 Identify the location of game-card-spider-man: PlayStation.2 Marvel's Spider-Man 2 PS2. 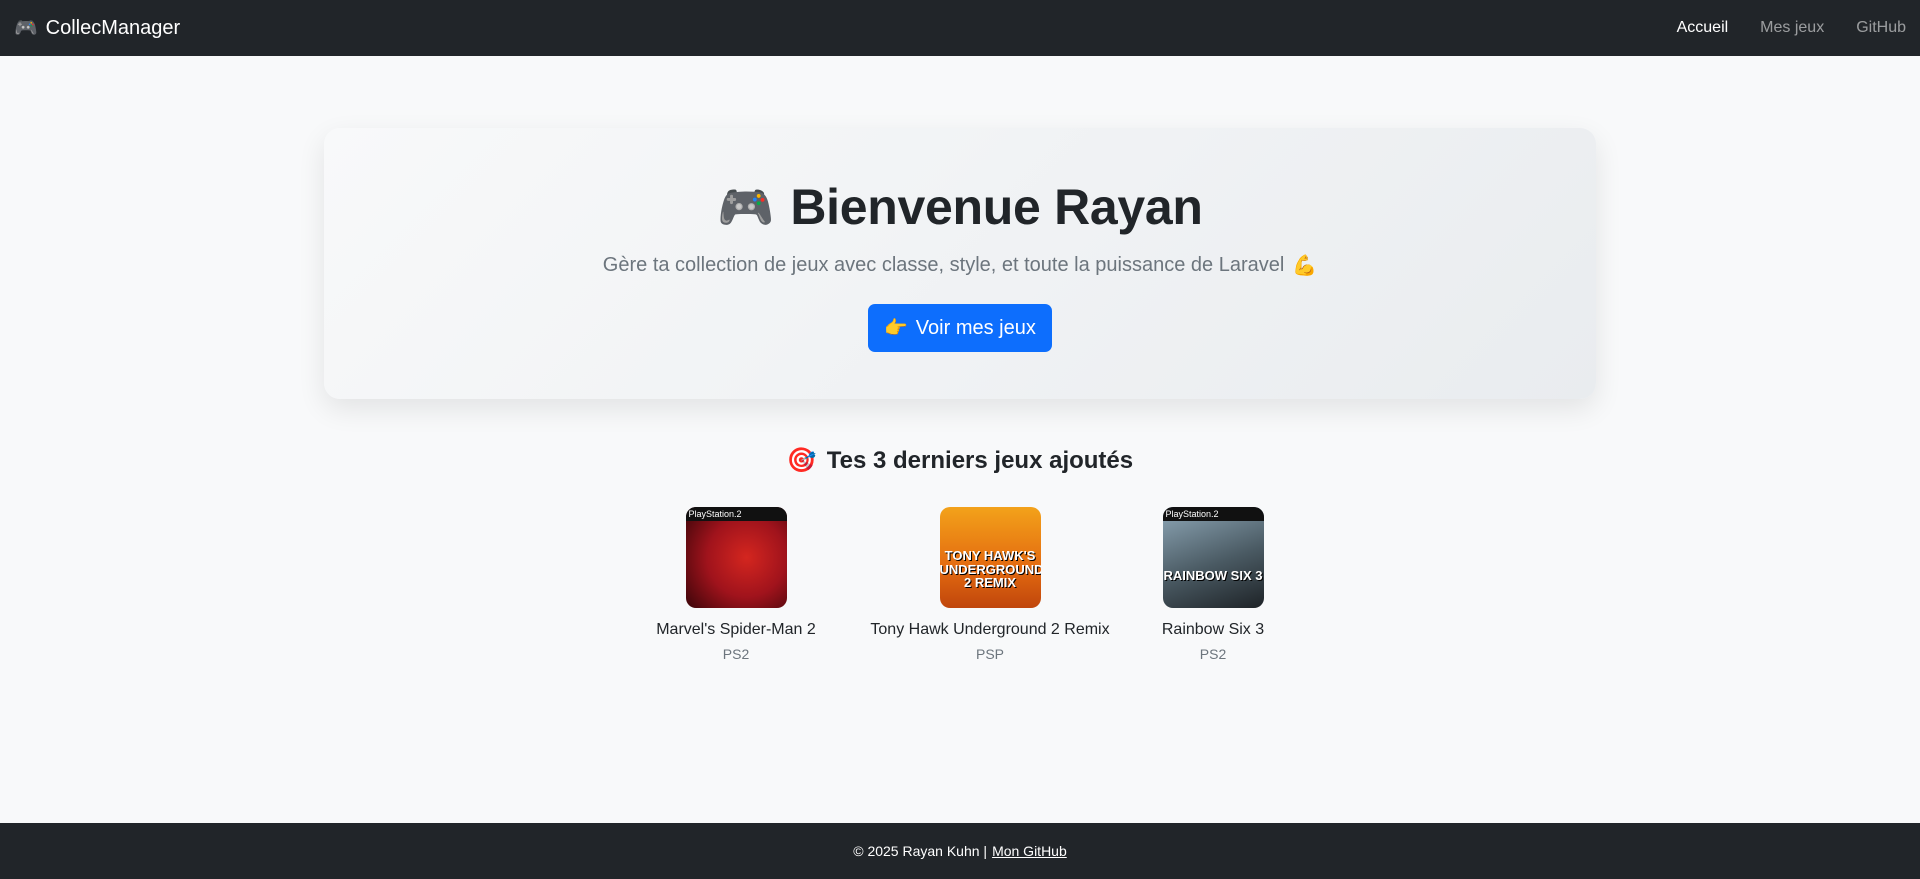
(736, 584).